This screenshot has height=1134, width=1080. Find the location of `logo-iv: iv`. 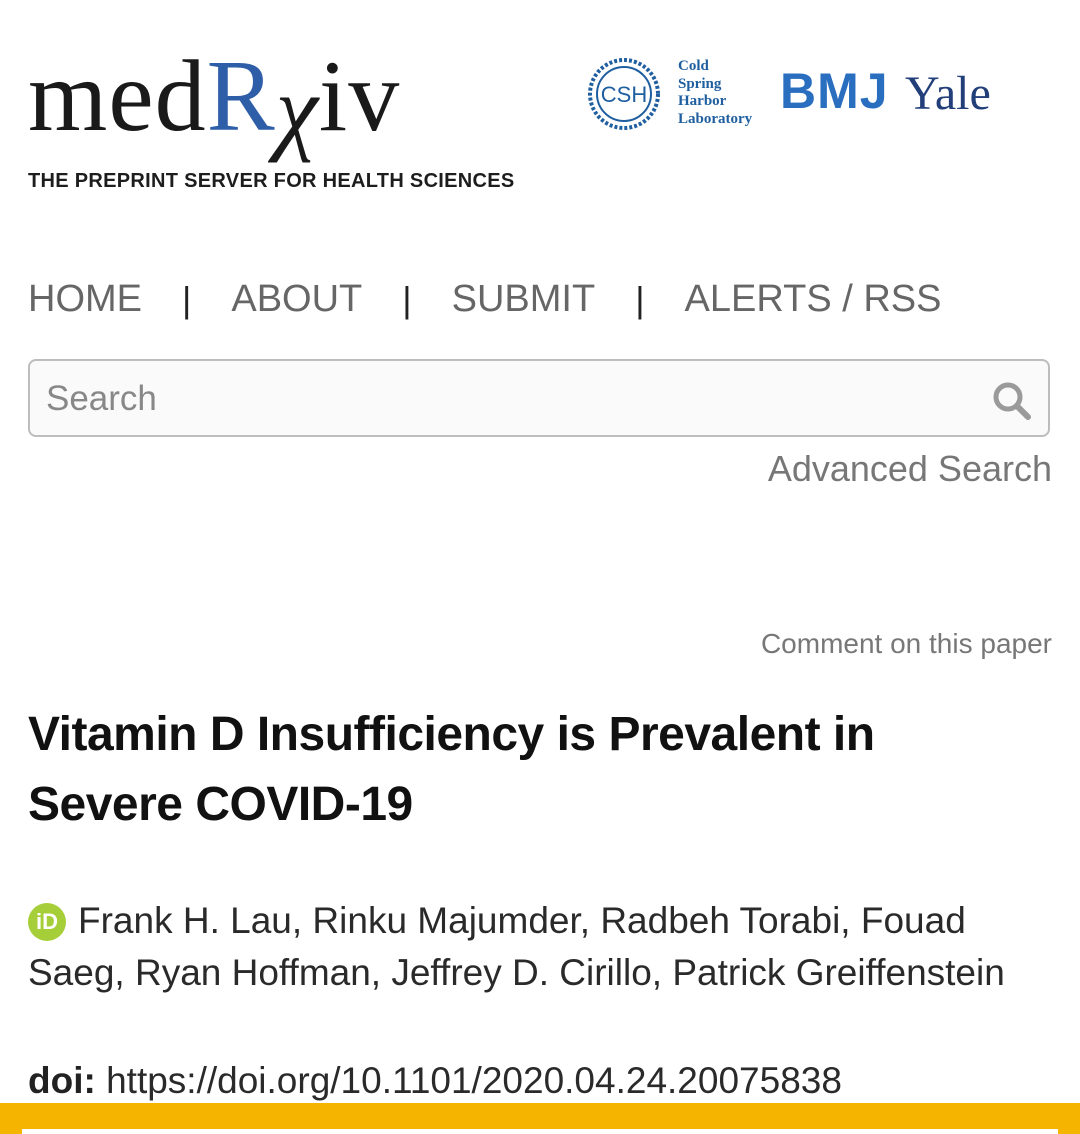

logo-iv: iv is located at coordinates (359, 96).